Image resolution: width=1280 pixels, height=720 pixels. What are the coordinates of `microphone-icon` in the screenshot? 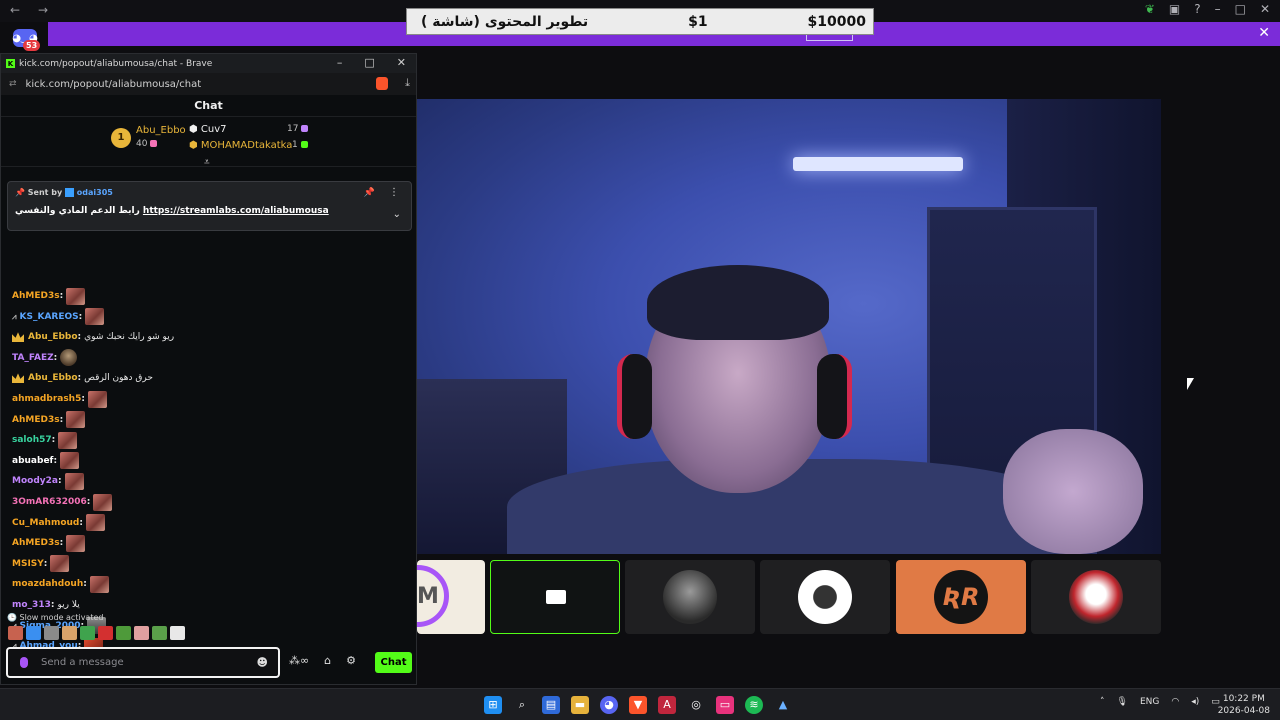 It's located at (24, 662).